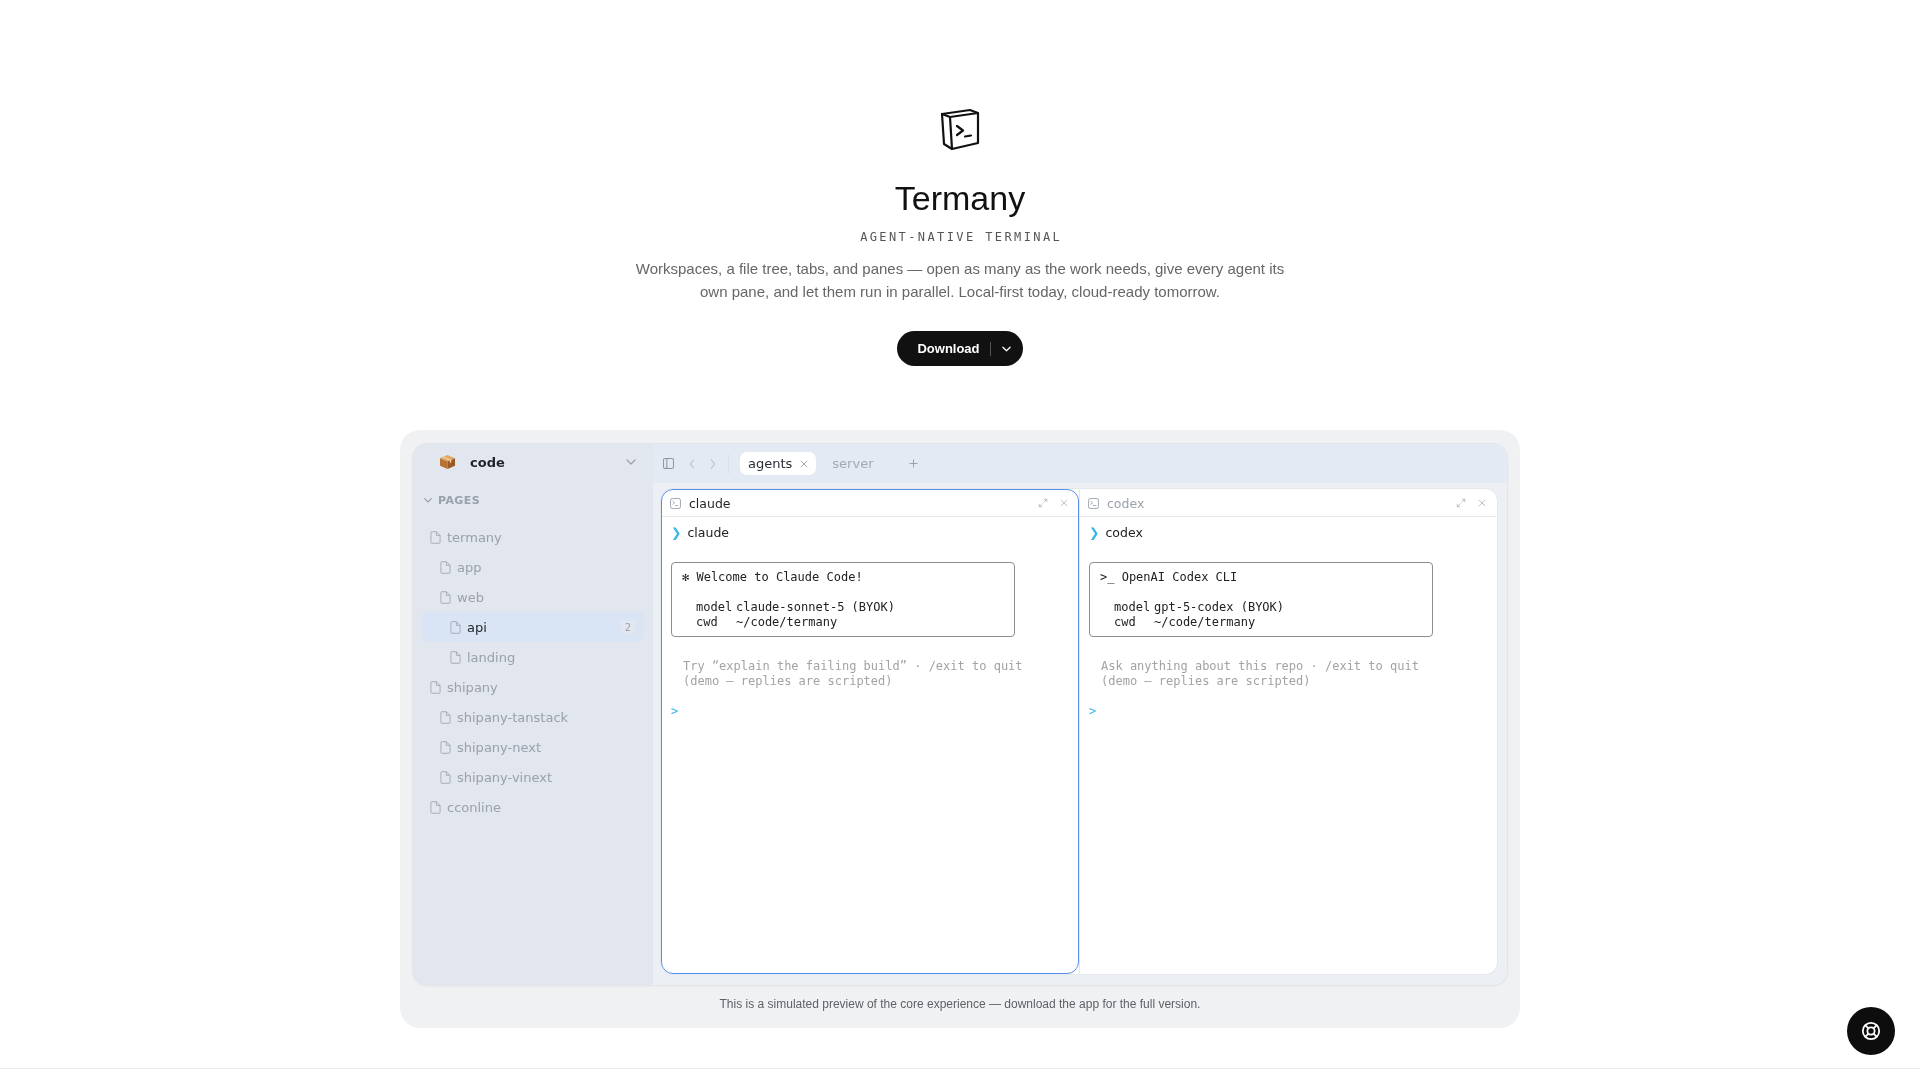 This screenshot has width=1920, height=1080. What do you see at coordinates (532, 627) in the screenshot?
I see `tree-item: api 2` at bounding box center [532, 627].